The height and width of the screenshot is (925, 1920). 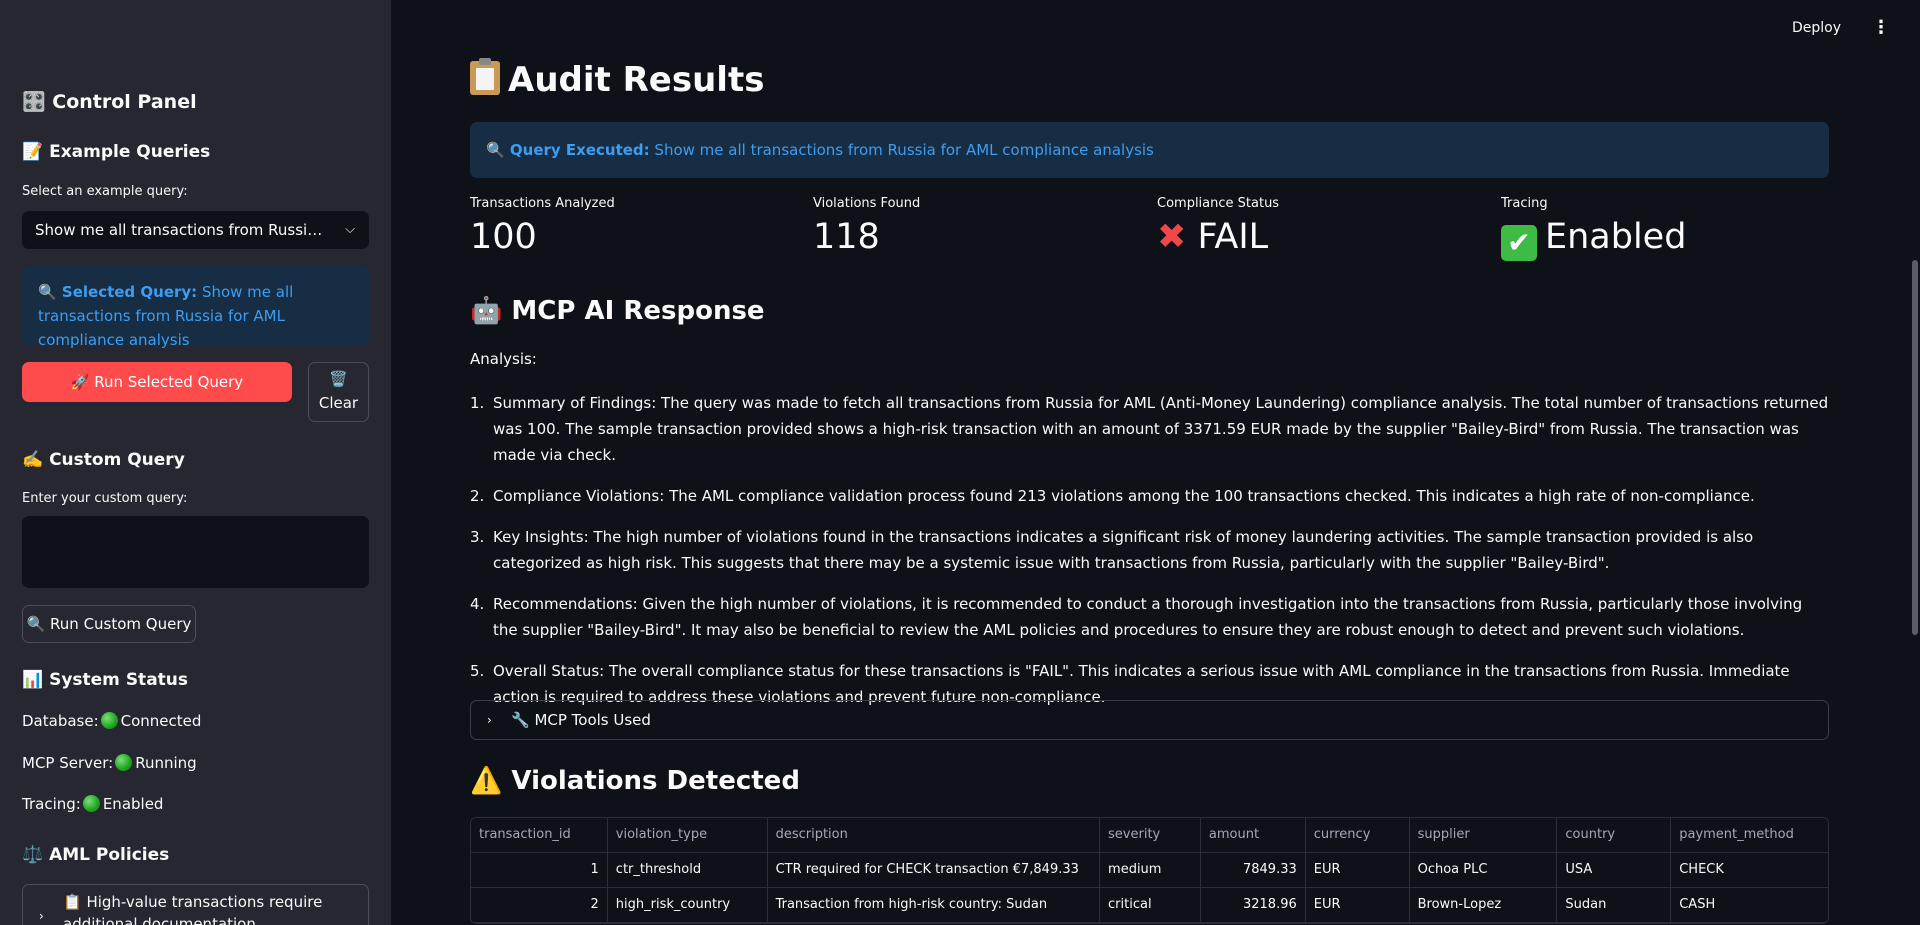 What do you see at coordinates (539, 905) in the screenshot?
I see `table-cell: 2` at bounding box center [539, 905].